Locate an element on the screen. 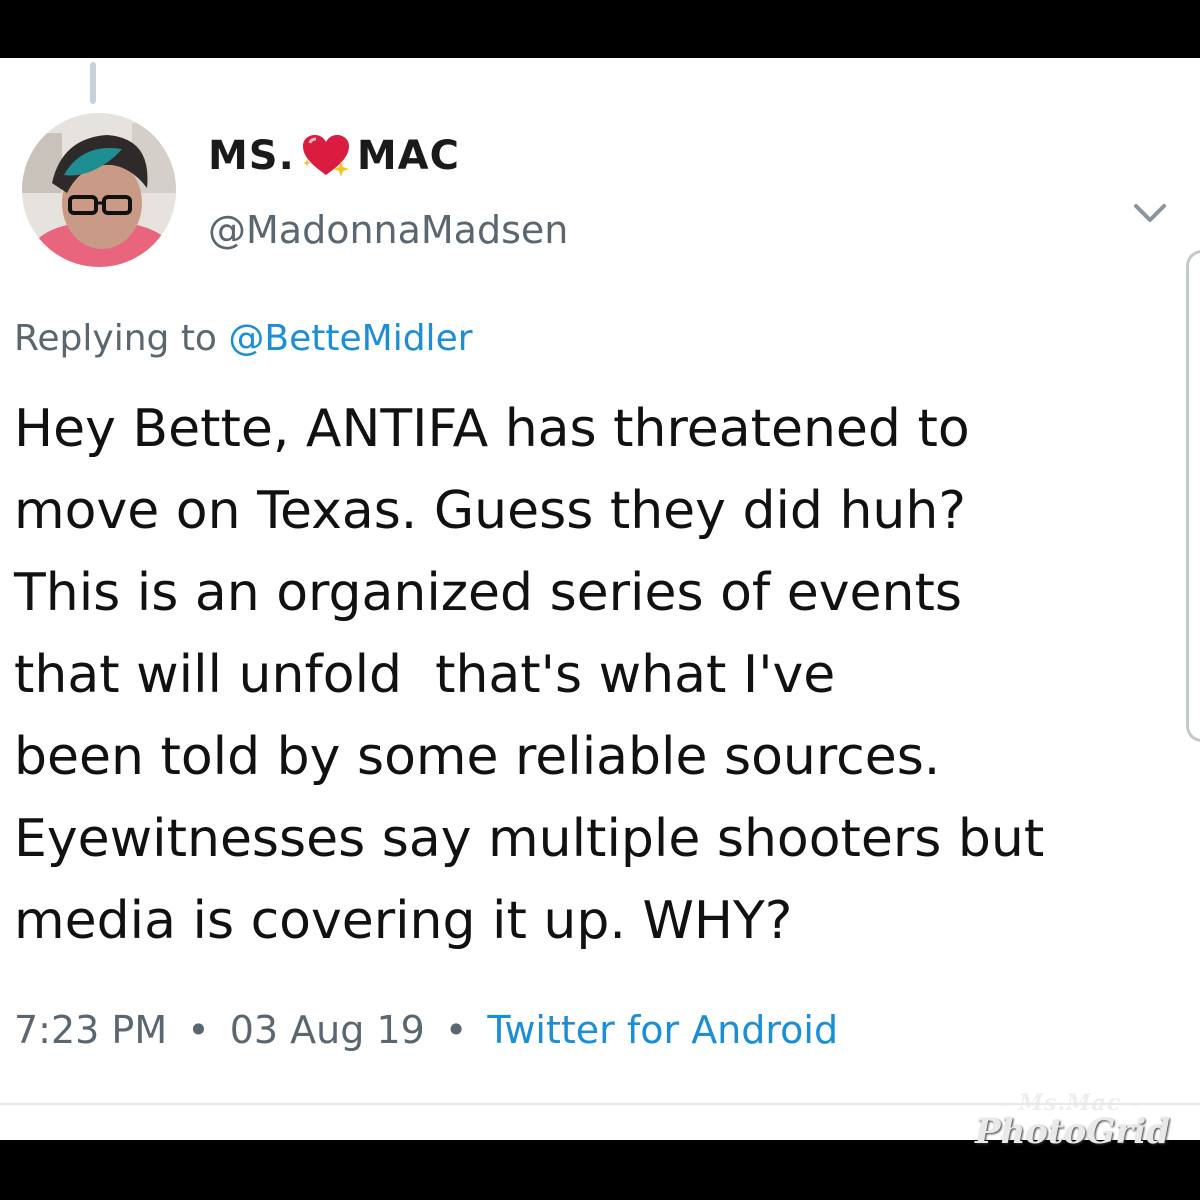 This screenshot has width=1200, height=1200. tweet-line: that will unfold that's what I've is located at coordinates (425, 675).